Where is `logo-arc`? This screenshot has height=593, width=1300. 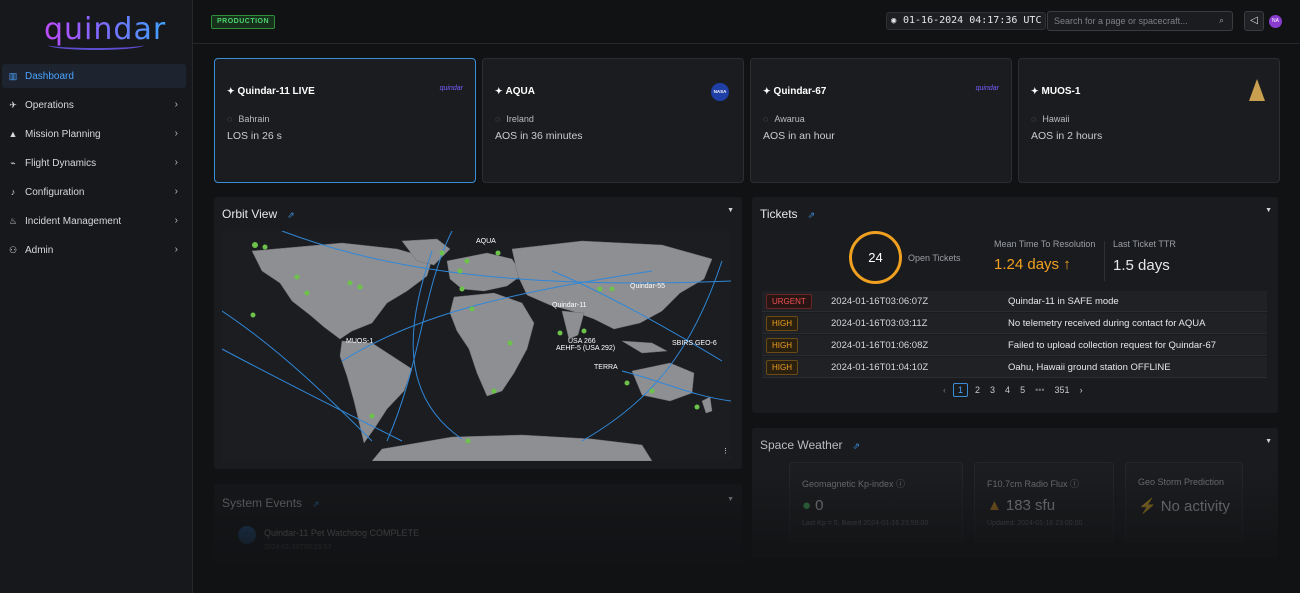
logo-arc is located at coordinates (96, 45).